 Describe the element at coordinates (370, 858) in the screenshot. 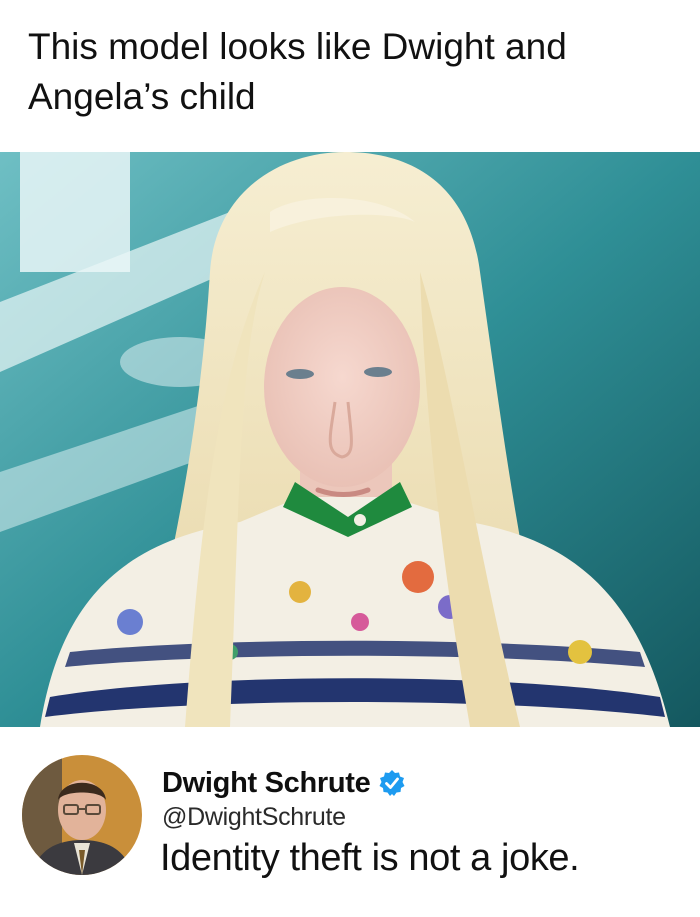

I see `tweet-text: Identity theft is not a joke.` at that location.